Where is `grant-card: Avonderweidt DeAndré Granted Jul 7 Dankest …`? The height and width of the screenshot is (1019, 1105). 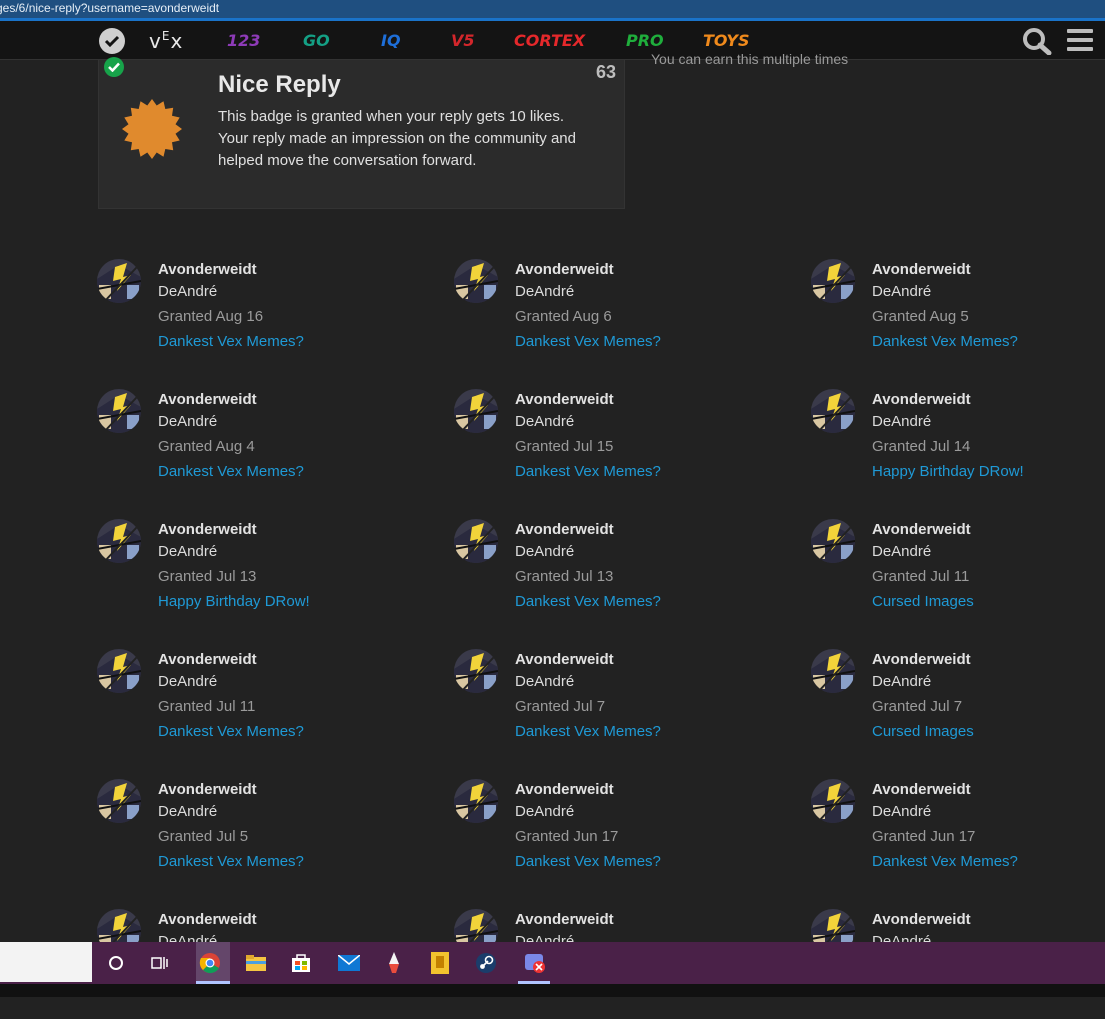 grant-card: Avonderweidt DeAndré Granted Jul 7 Dankest … is located at coordinates (614, 704).